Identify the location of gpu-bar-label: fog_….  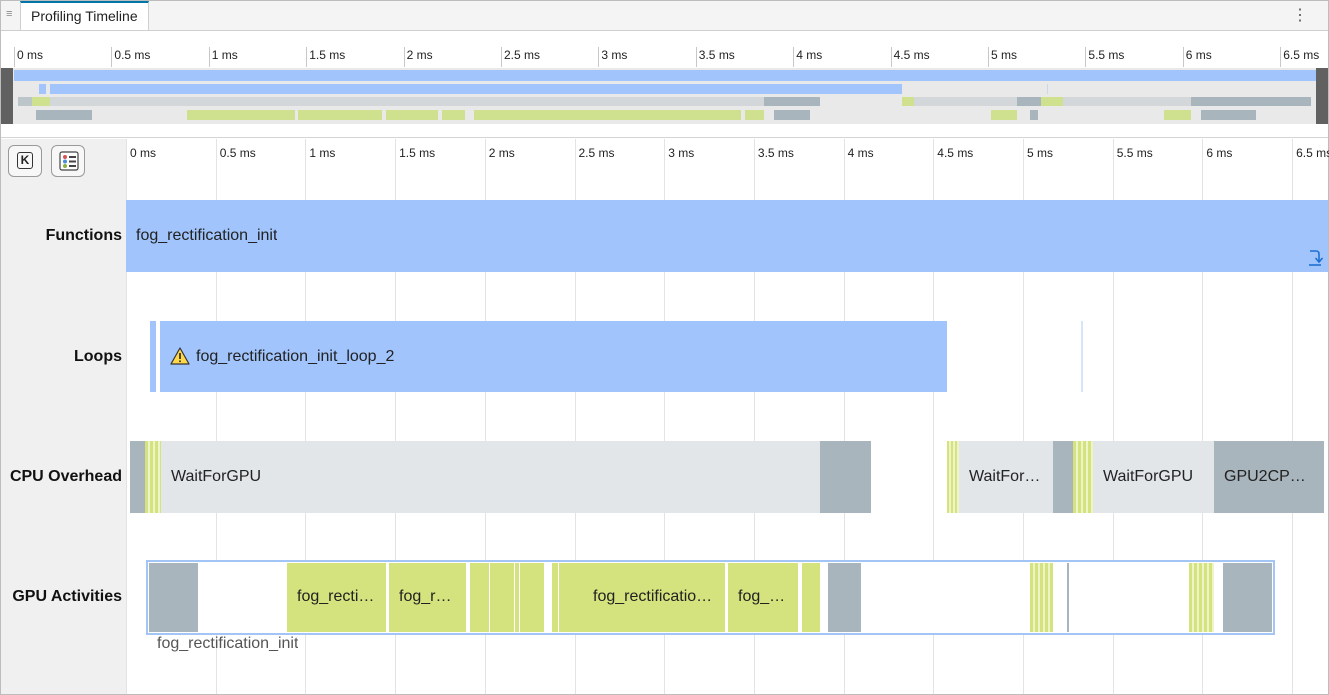
(762, 596).